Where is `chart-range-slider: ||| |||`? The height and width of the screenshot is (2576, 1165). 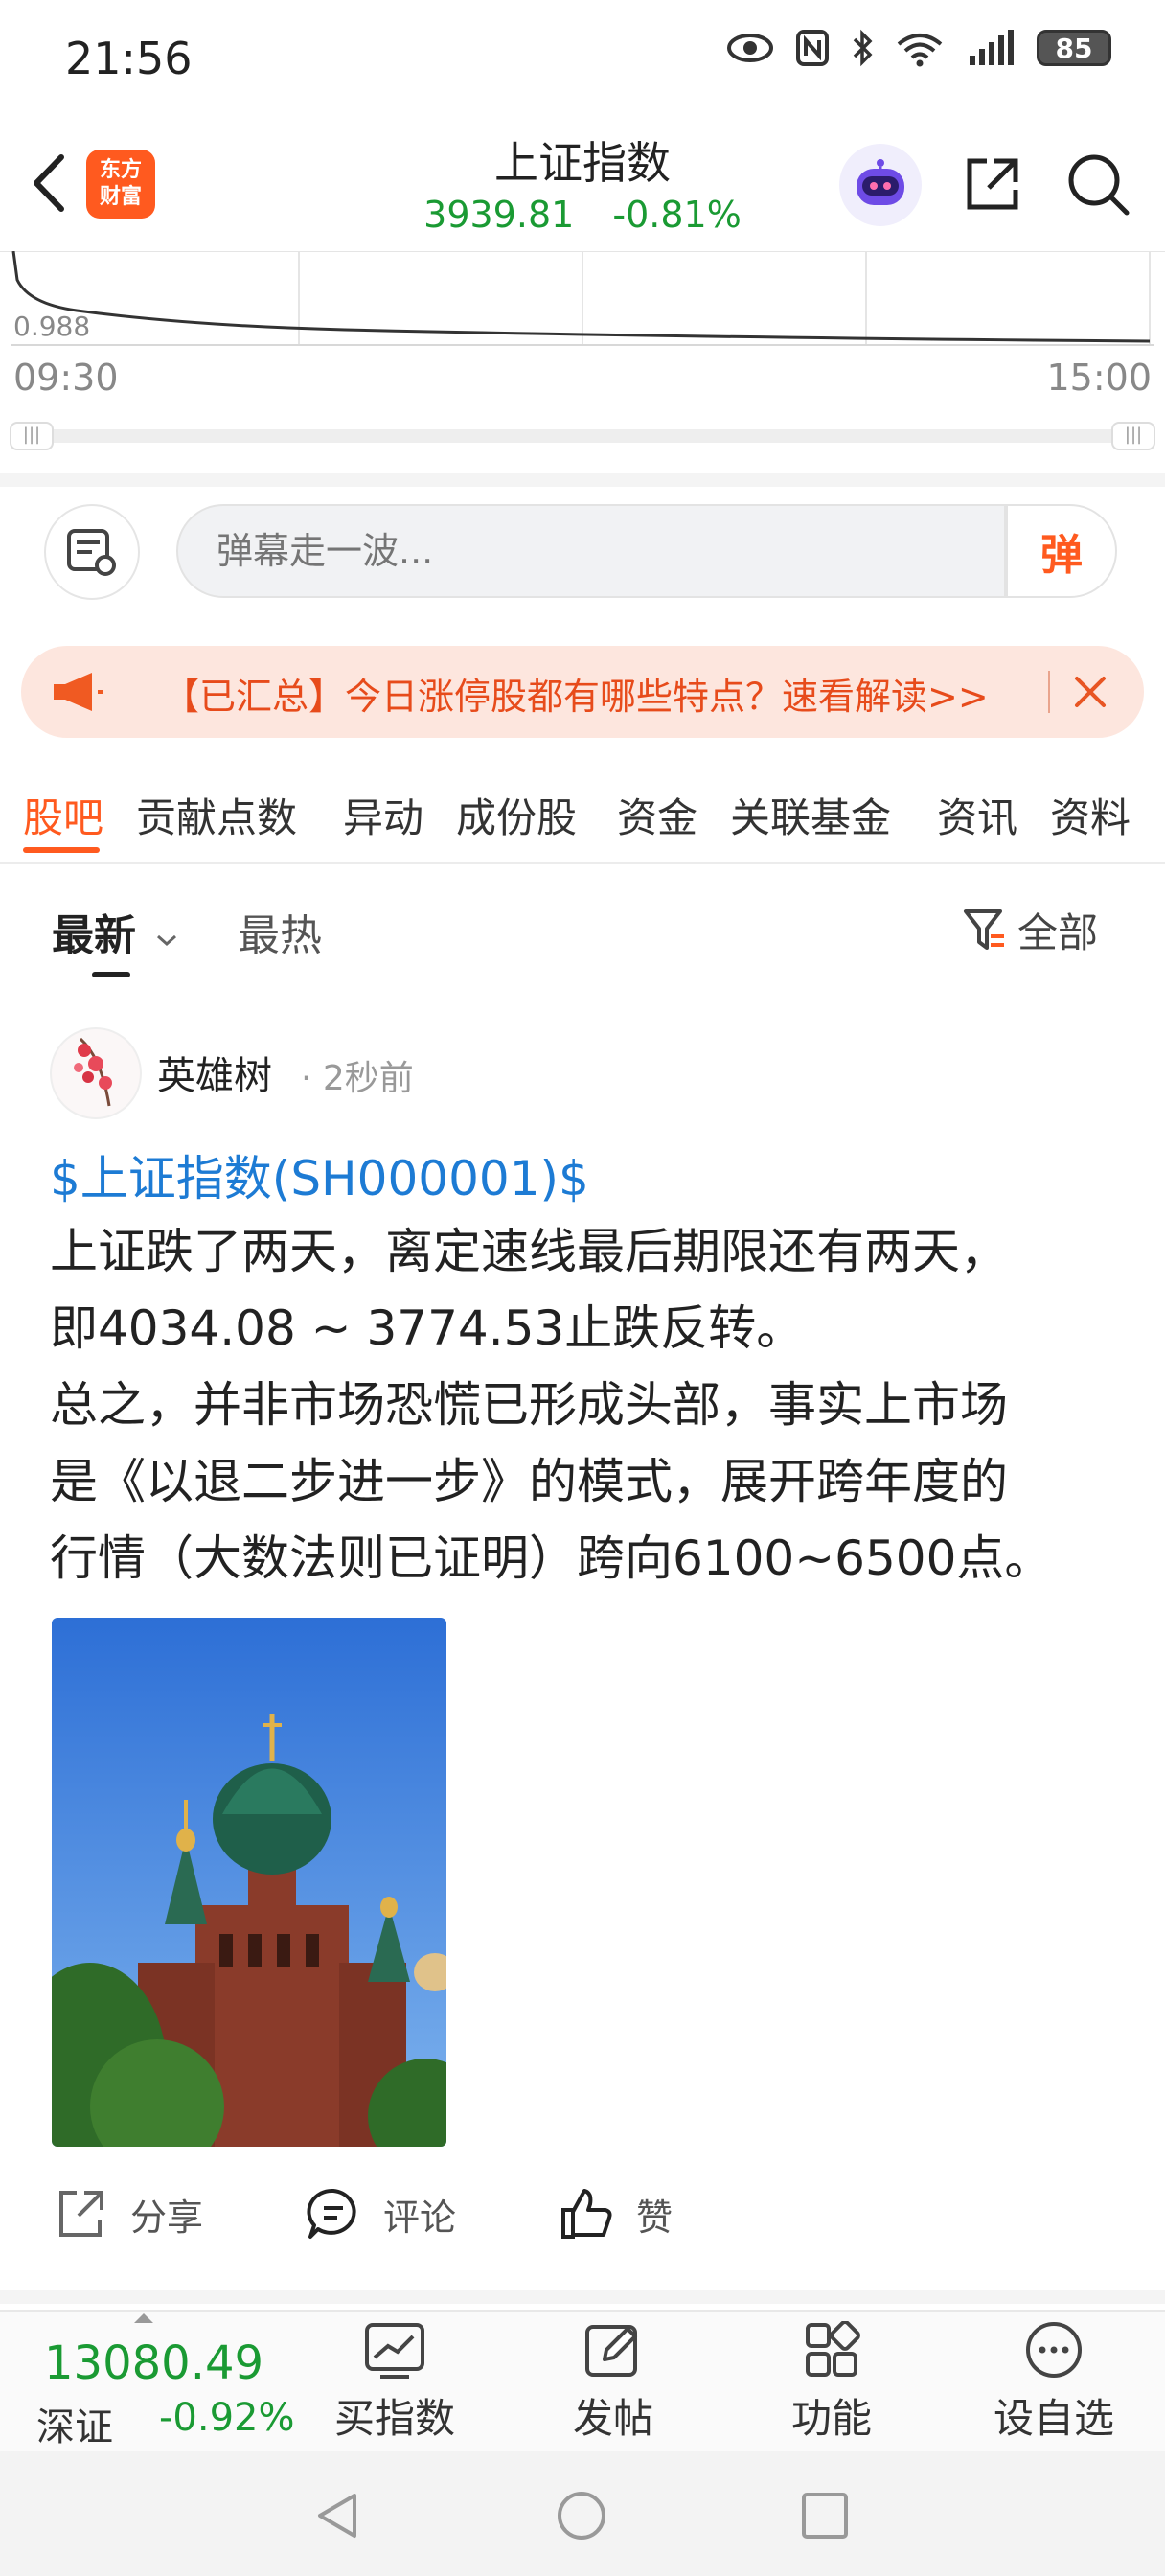
chart-range-slider: ||| ||| is located at coordinates (582, 436).